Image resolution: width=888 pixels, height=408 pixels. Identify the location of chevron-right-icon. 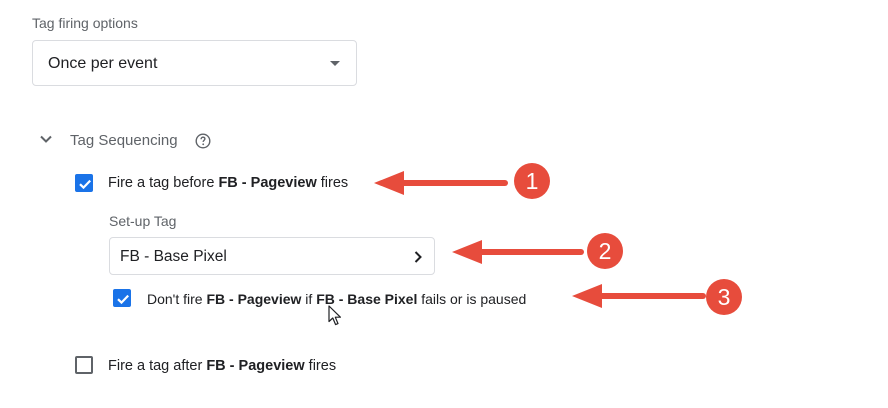
(418, 257).